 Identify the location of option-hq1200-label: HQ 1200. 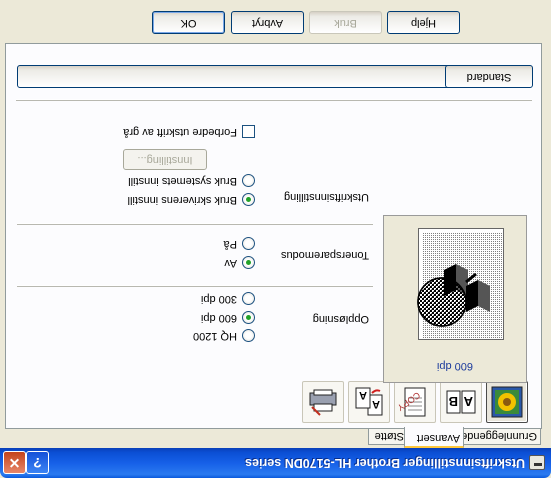
(214, 336).